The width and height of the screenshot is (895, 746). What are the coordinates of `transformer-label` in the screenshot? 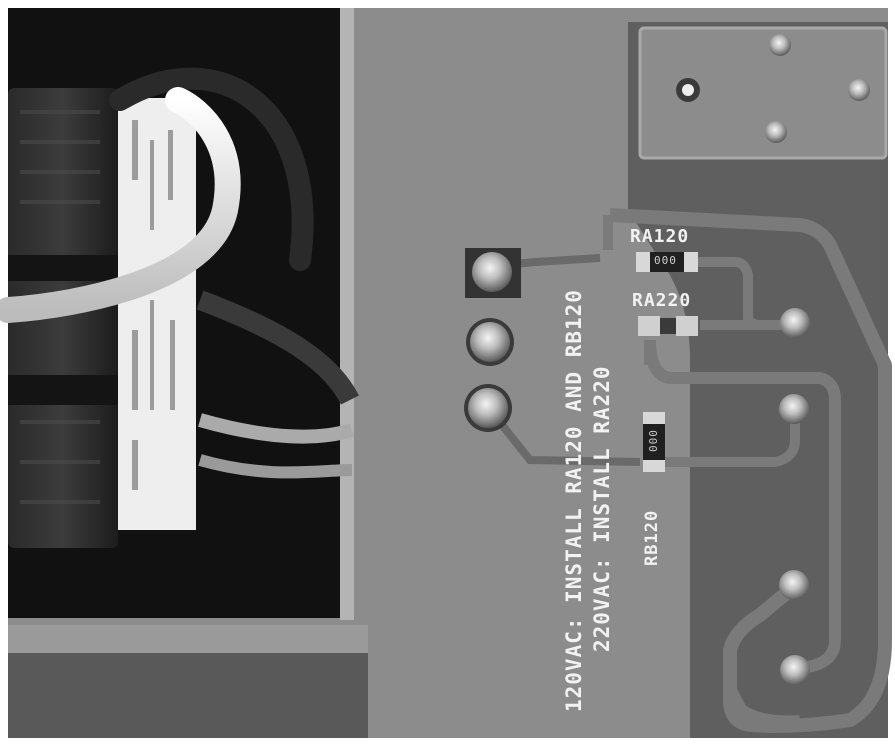 It's located at (157, 314).